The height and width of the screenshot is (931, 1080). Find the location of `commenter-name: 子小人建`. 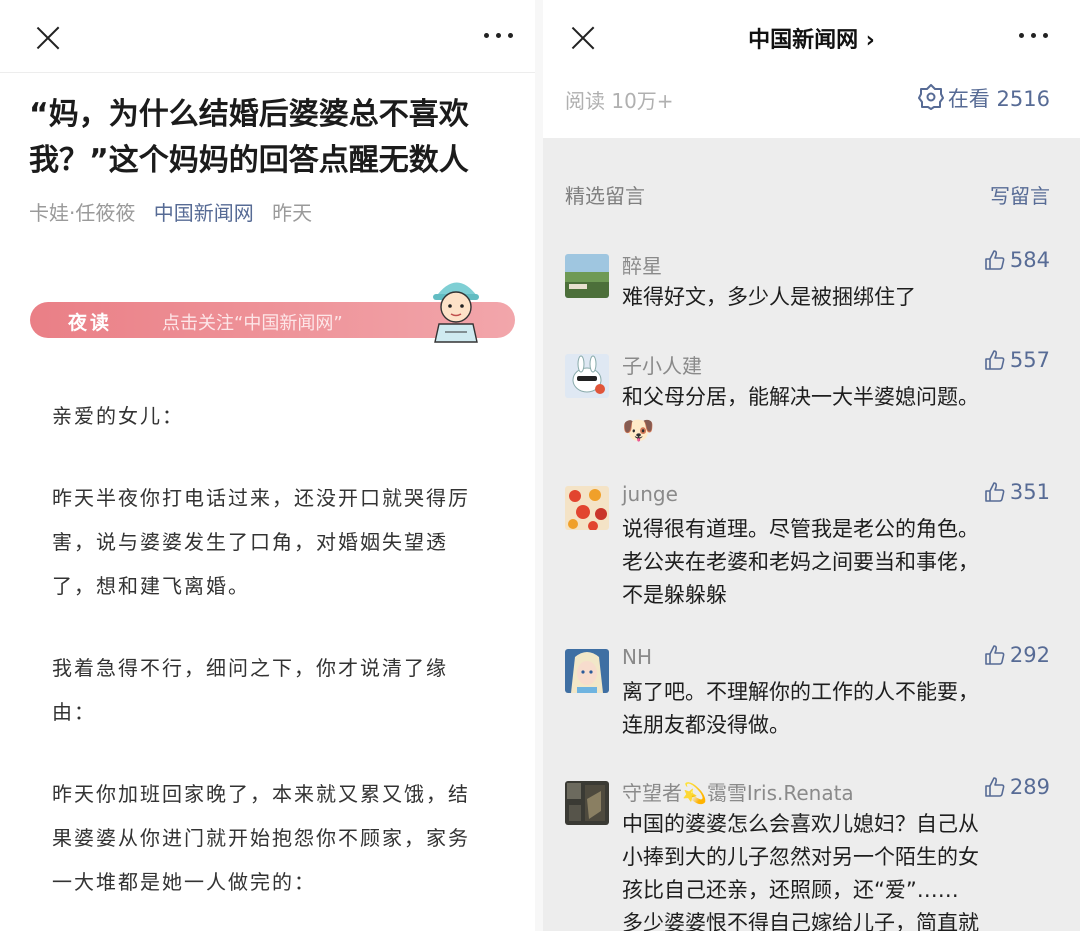

commenter-name: 子小人建 is located at coordinates (662, 366).